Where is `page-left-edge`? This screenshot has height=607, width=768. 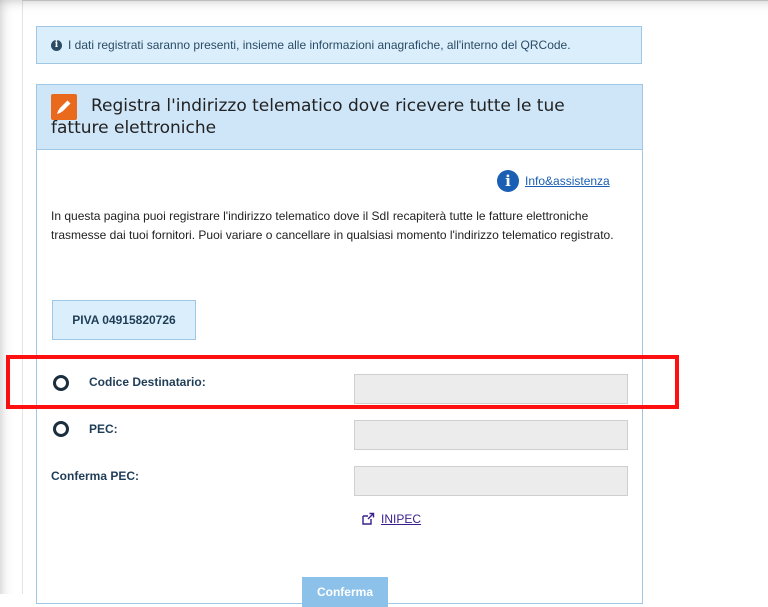
page-left-edge is located at coordinates (22, 297).